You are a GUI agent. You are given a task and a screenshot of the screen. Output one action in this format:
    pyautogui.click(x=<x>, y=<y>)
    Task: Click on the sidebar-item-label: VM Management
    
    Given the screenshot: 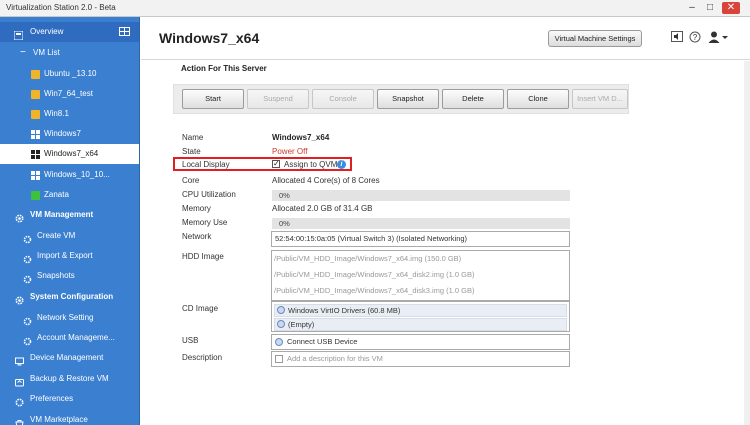 What is the action you would take?
    pyautogui.click(x=62, y=214)
    